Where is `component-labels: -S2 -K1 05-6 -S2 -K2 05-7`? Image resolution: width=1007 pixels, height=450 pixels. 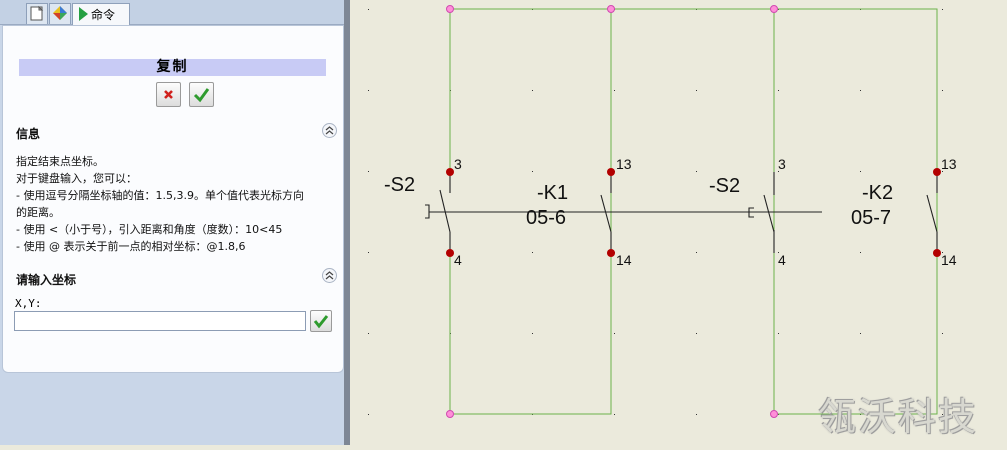 component-labels: -S2 -K1 05-6 -S2 -K2 05-7 is located at coordinates (638, 201).